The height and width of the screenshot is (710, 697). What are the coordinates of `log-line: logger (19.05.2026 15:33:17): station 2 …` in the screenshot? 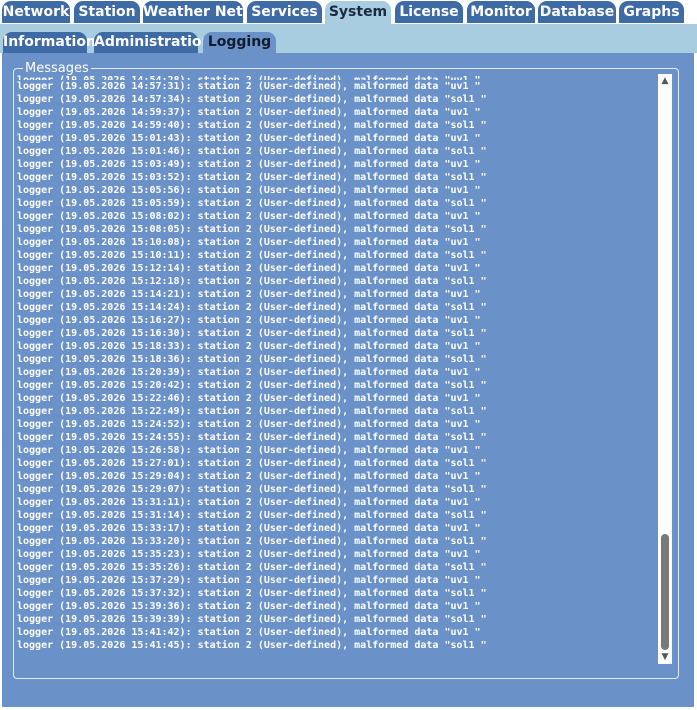 It's located at (249, 528).